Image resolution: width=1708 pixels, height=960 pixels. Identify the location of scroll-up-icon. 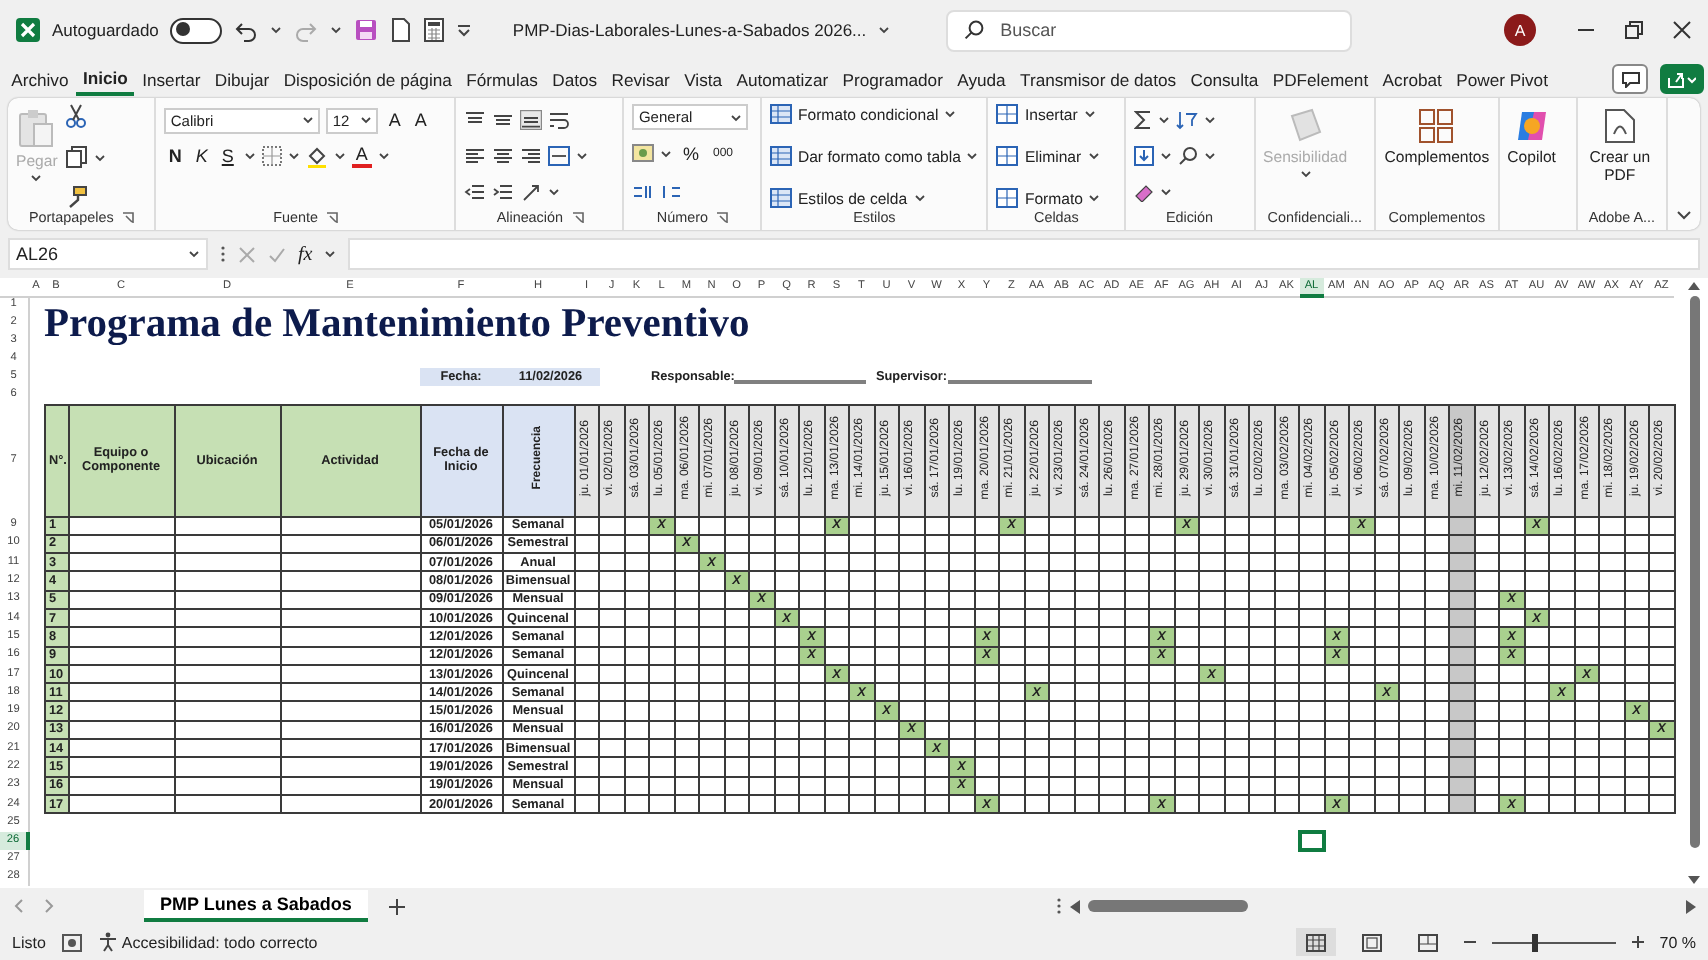
(1694, 286).